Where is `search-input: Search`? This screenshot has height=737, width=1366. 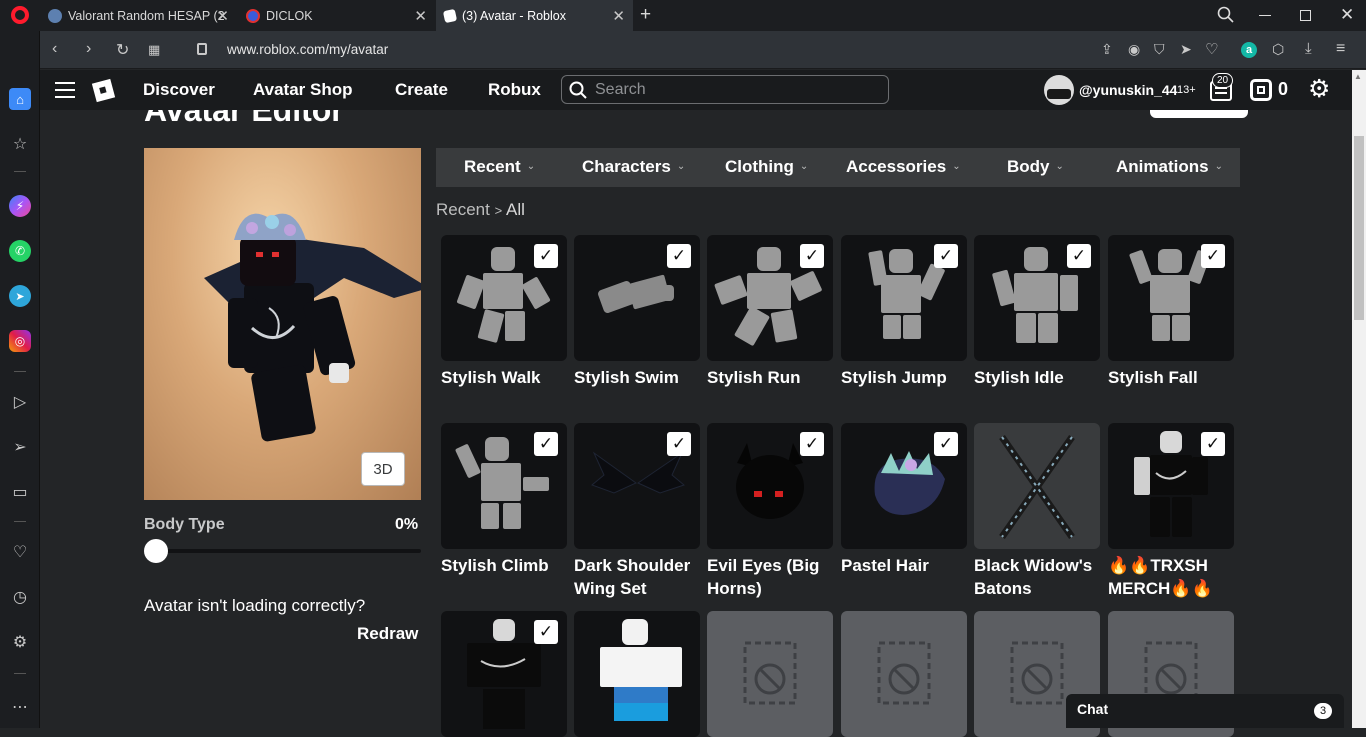
search-input: Search is located at coordinates (725, 89).